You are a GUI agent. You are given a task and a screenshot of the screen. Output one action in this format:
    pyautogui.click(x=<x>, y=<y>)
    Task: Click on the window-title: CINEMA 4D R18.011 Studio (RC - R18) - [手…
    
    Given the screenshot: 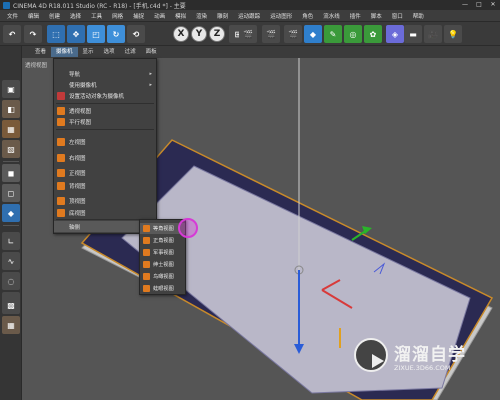 What is the action you would take?
    pyautogui.click(x=99, y=6)
    